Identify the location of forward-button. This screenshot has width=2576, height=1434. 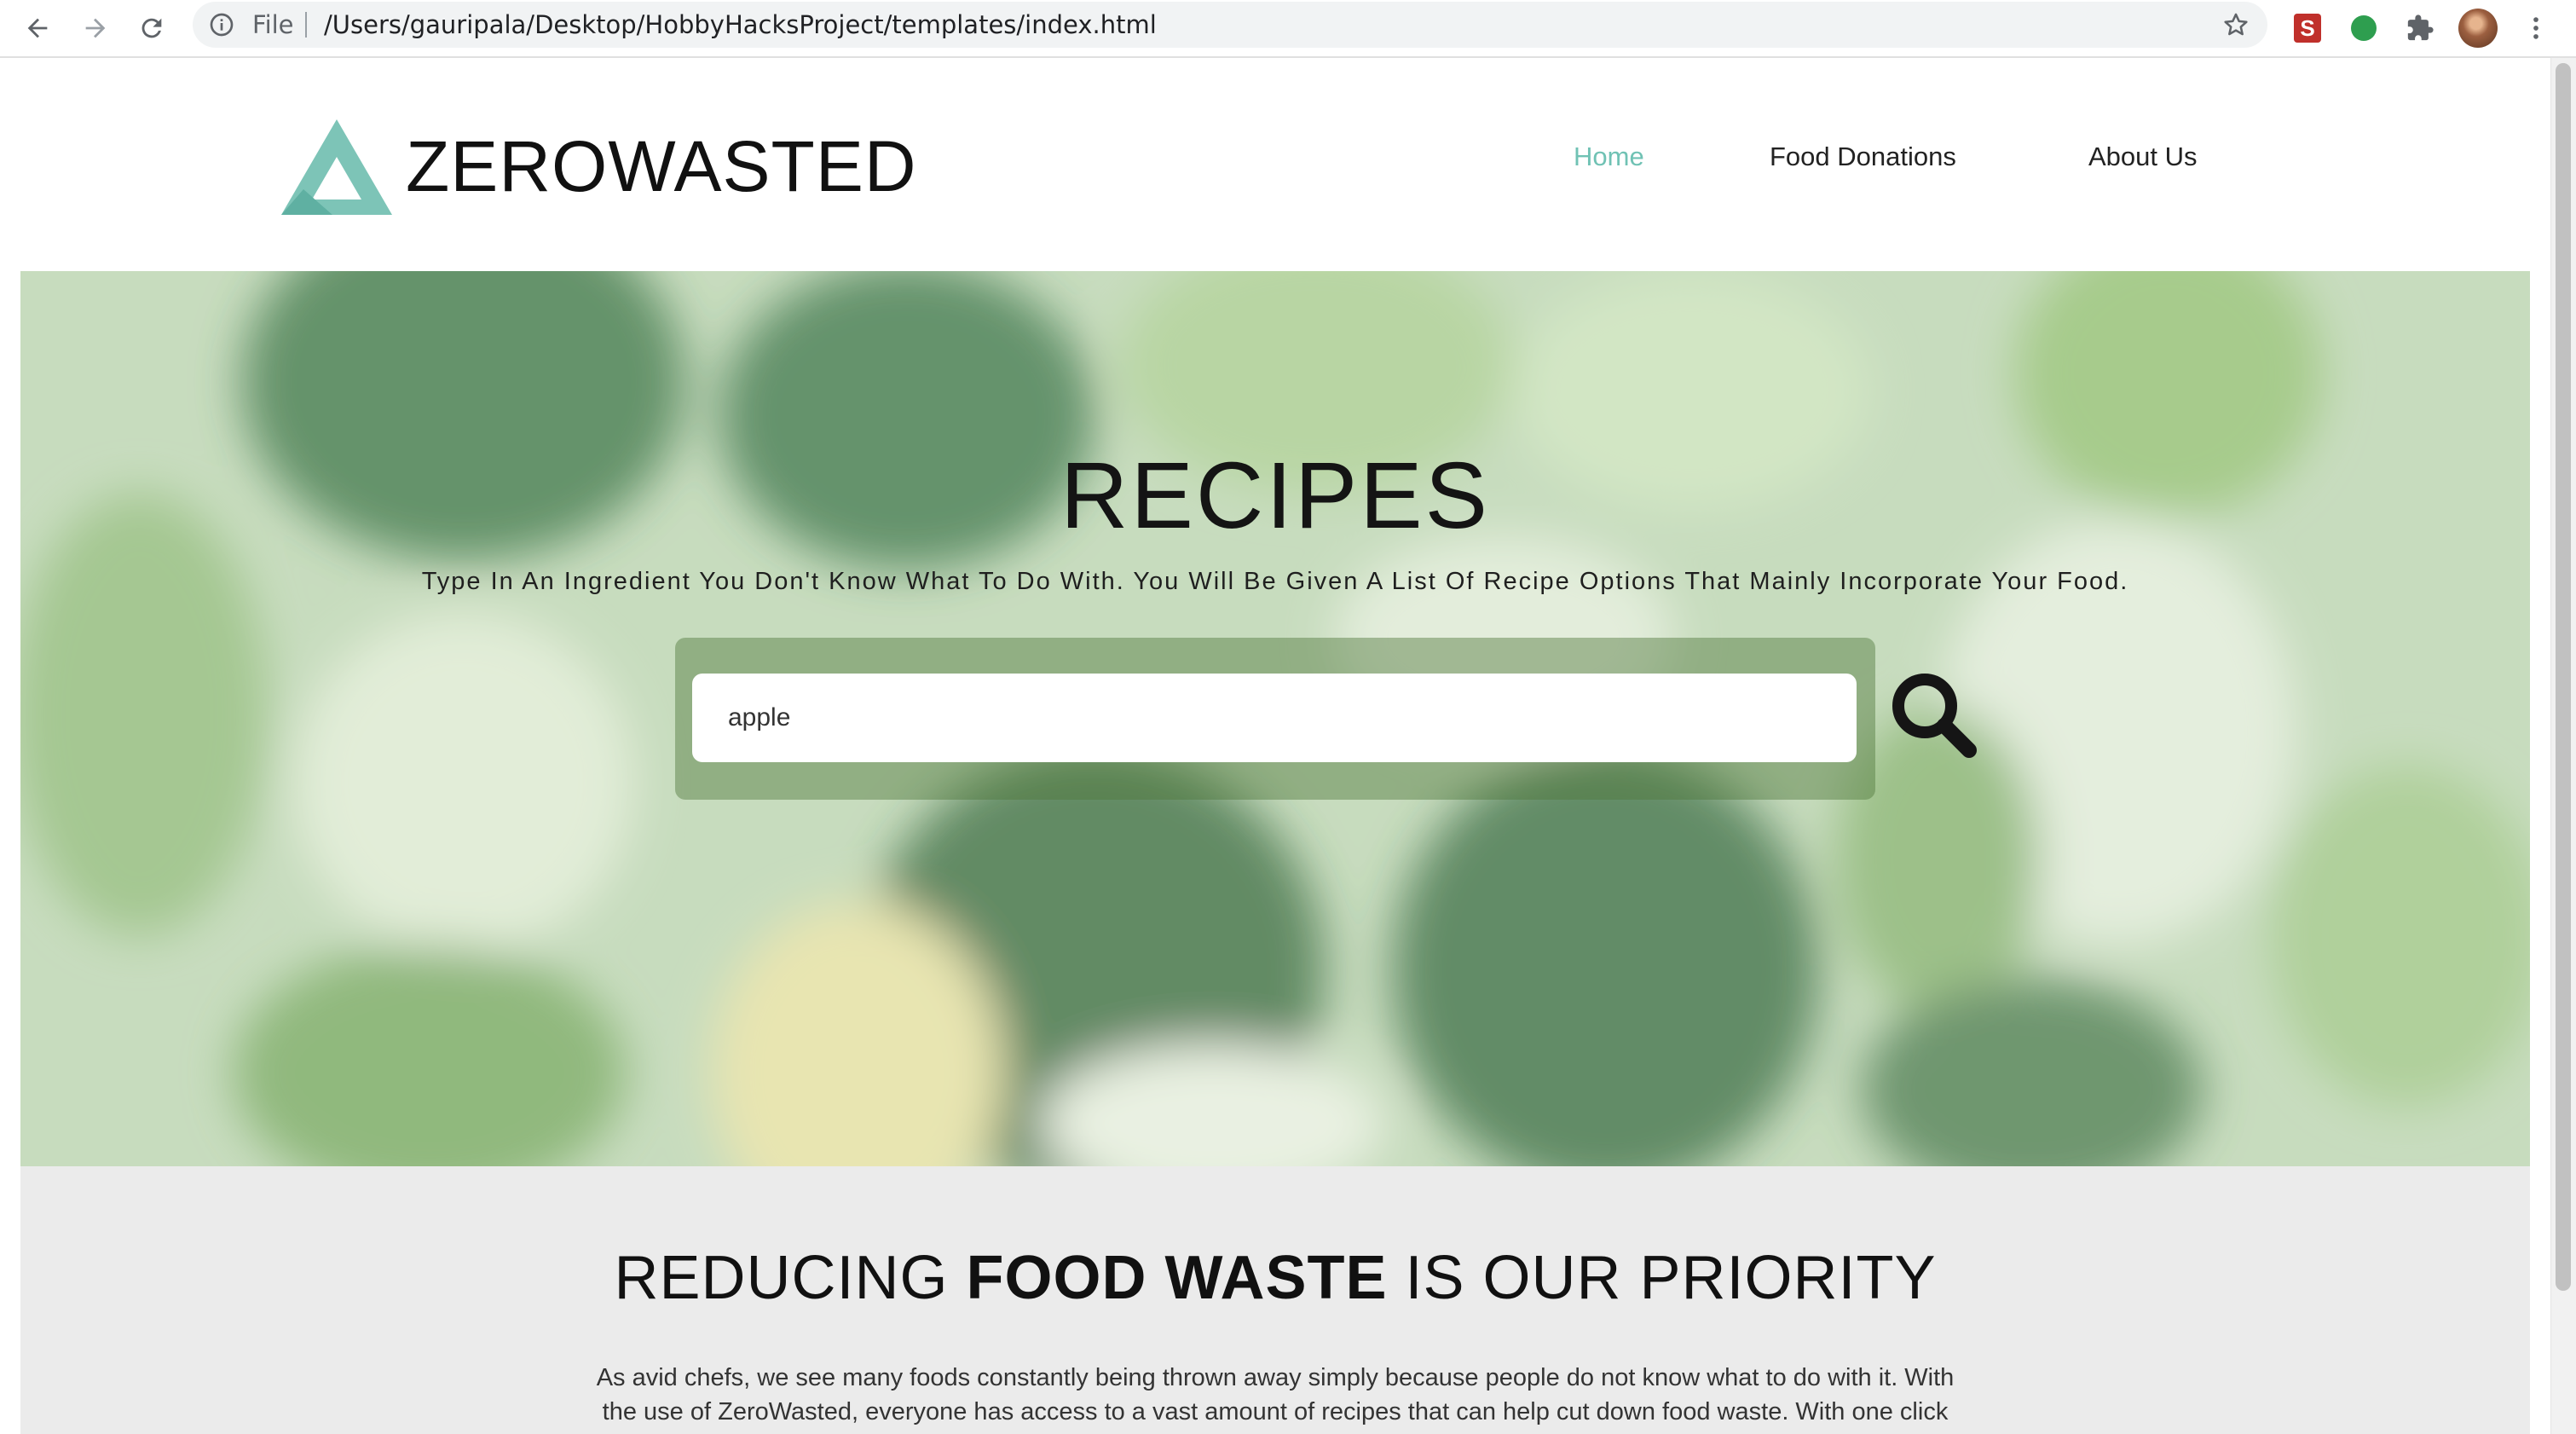
(95, 28).